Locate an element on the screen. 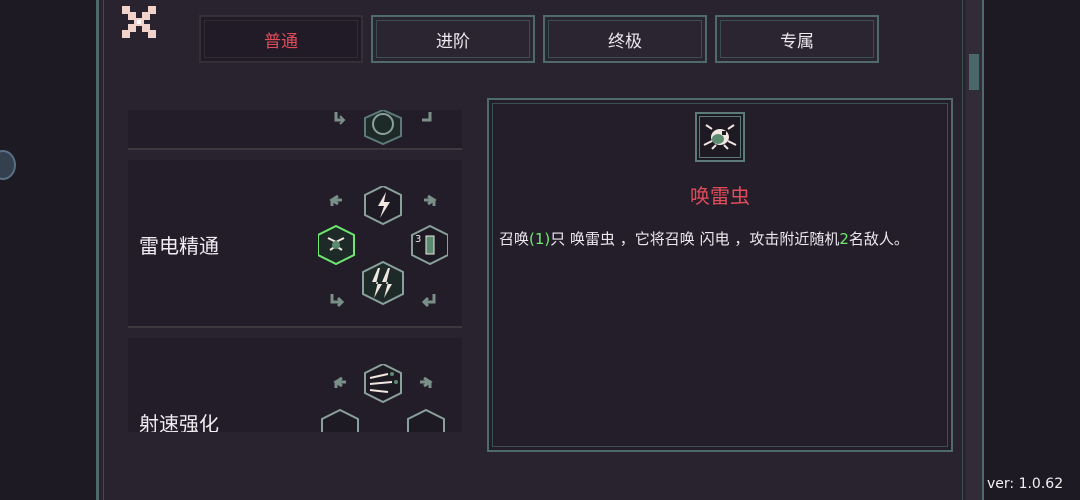  side-drawer-button is located at coordinates (8, 165).